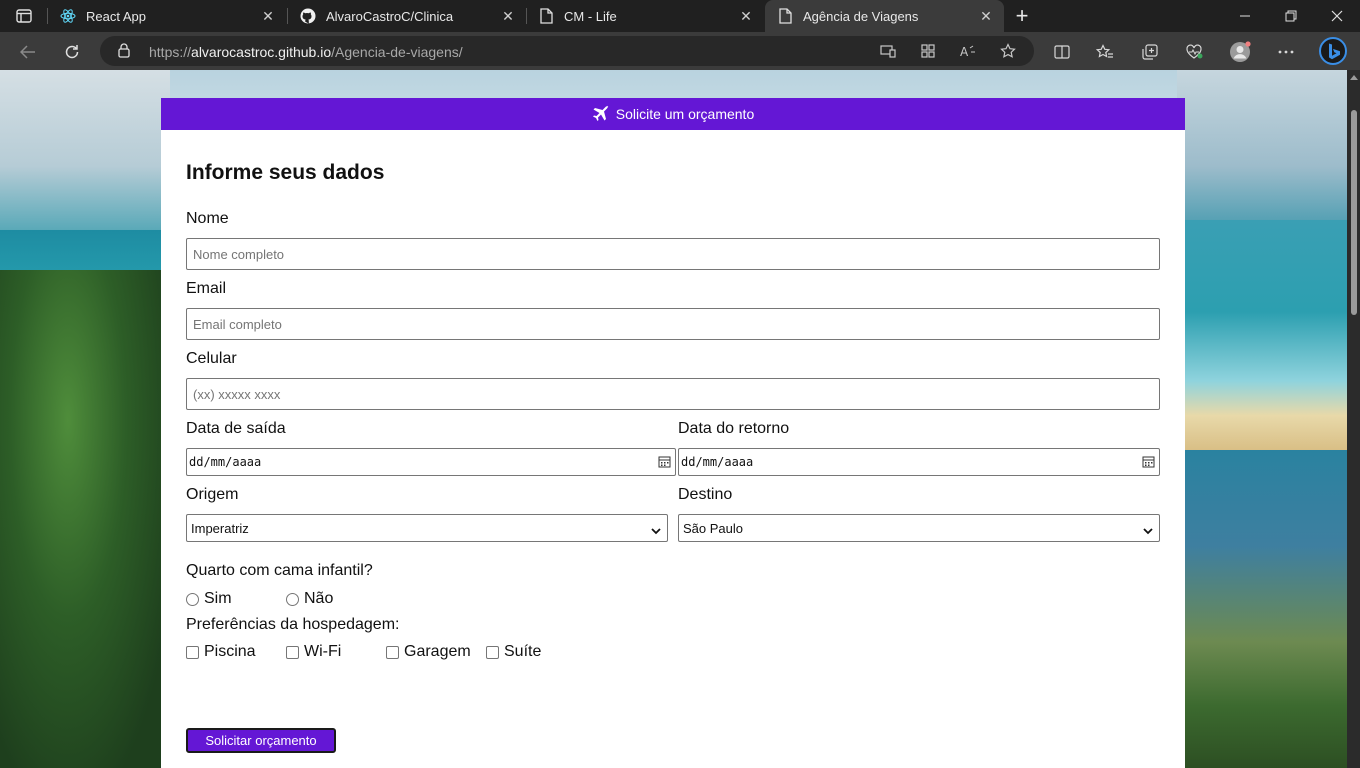 The width and height of the screenshot is (1360, 768). What do you see at coordinates (1062, 52) in the screenshot?
I see `split-screen-icon` at bounding box center [1062, 52].